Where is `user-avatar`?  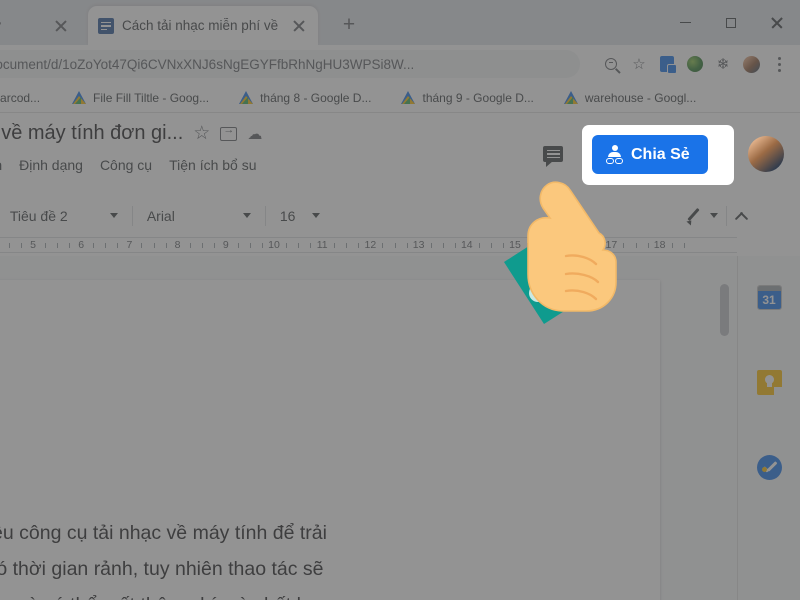
user-avatar is located at coordinates (766, 154).